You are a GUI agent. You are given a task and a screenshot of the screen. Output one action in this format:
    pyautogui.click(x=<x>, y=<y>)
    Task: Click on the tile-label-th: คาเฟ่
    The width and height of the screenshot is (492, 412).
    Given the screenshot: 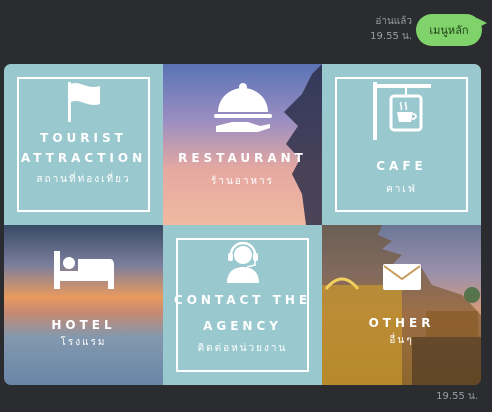 What is the action you would take?
    pyautogui.click(x=401, y=189)
    